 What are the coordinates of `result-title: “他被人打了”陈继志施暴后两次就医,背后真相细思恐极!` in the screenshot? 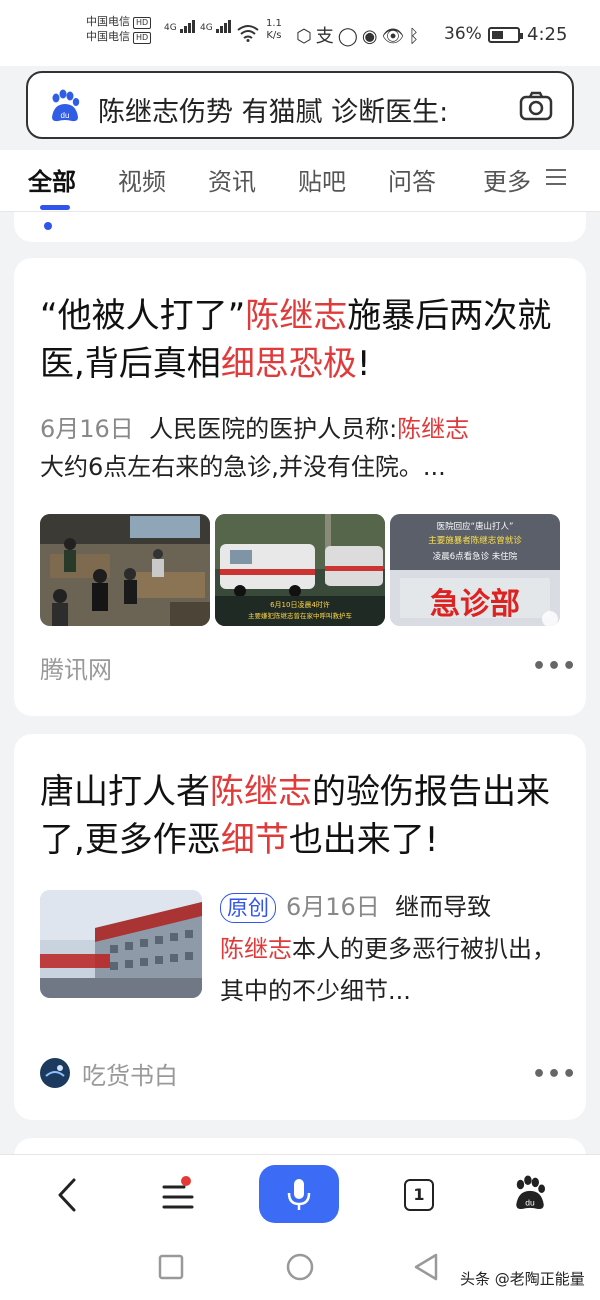 It's located at (300, 340).